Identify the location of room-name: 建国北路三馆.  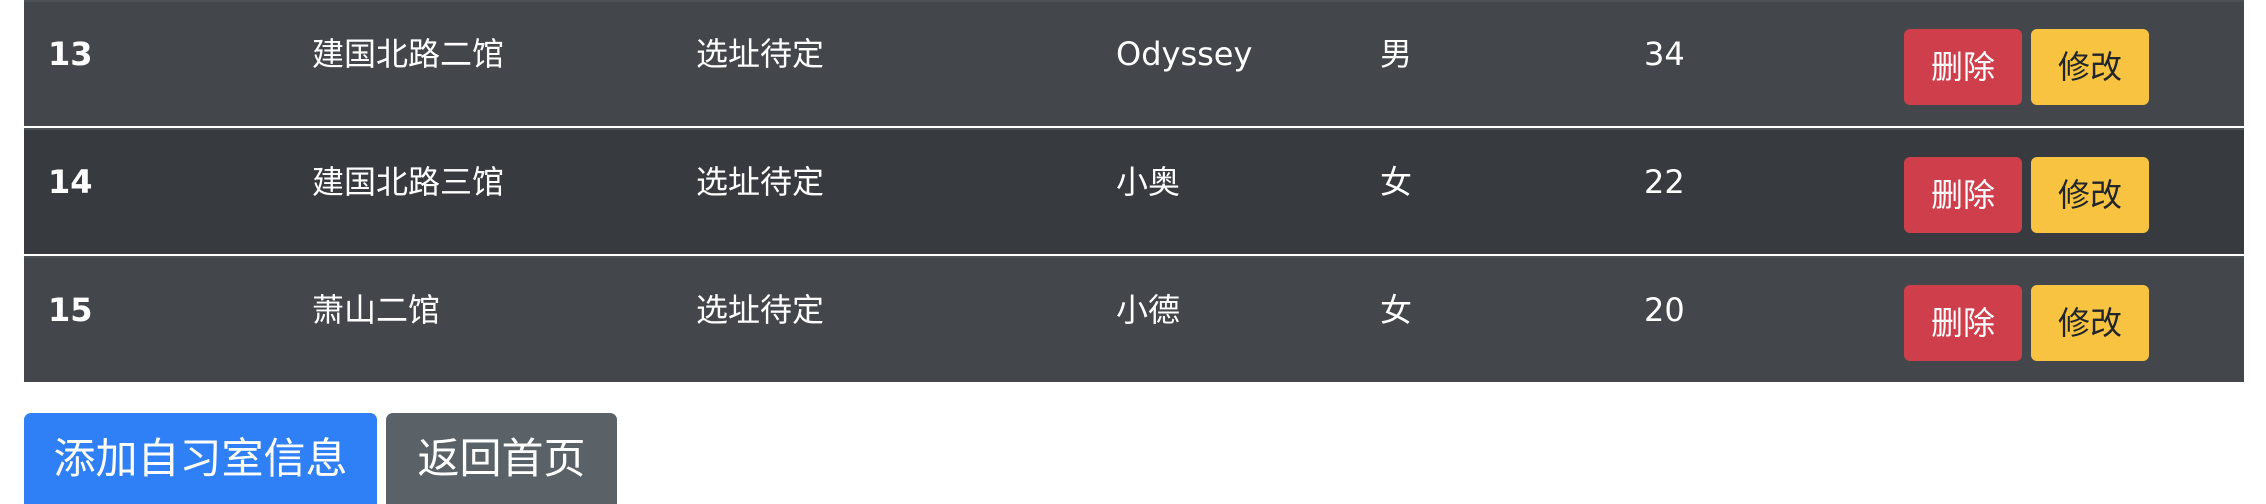
(408, 182).